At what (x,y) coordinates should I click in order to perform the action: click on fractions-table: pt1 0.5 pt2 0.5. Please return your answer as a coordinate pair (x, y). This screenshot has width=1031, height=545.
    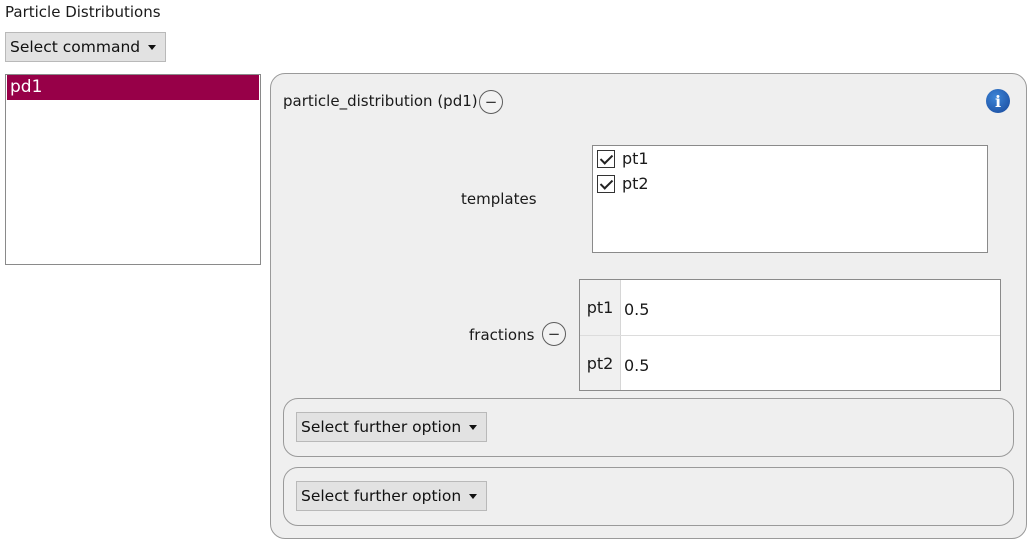
    Looking at the image, I should click on (790, 335).